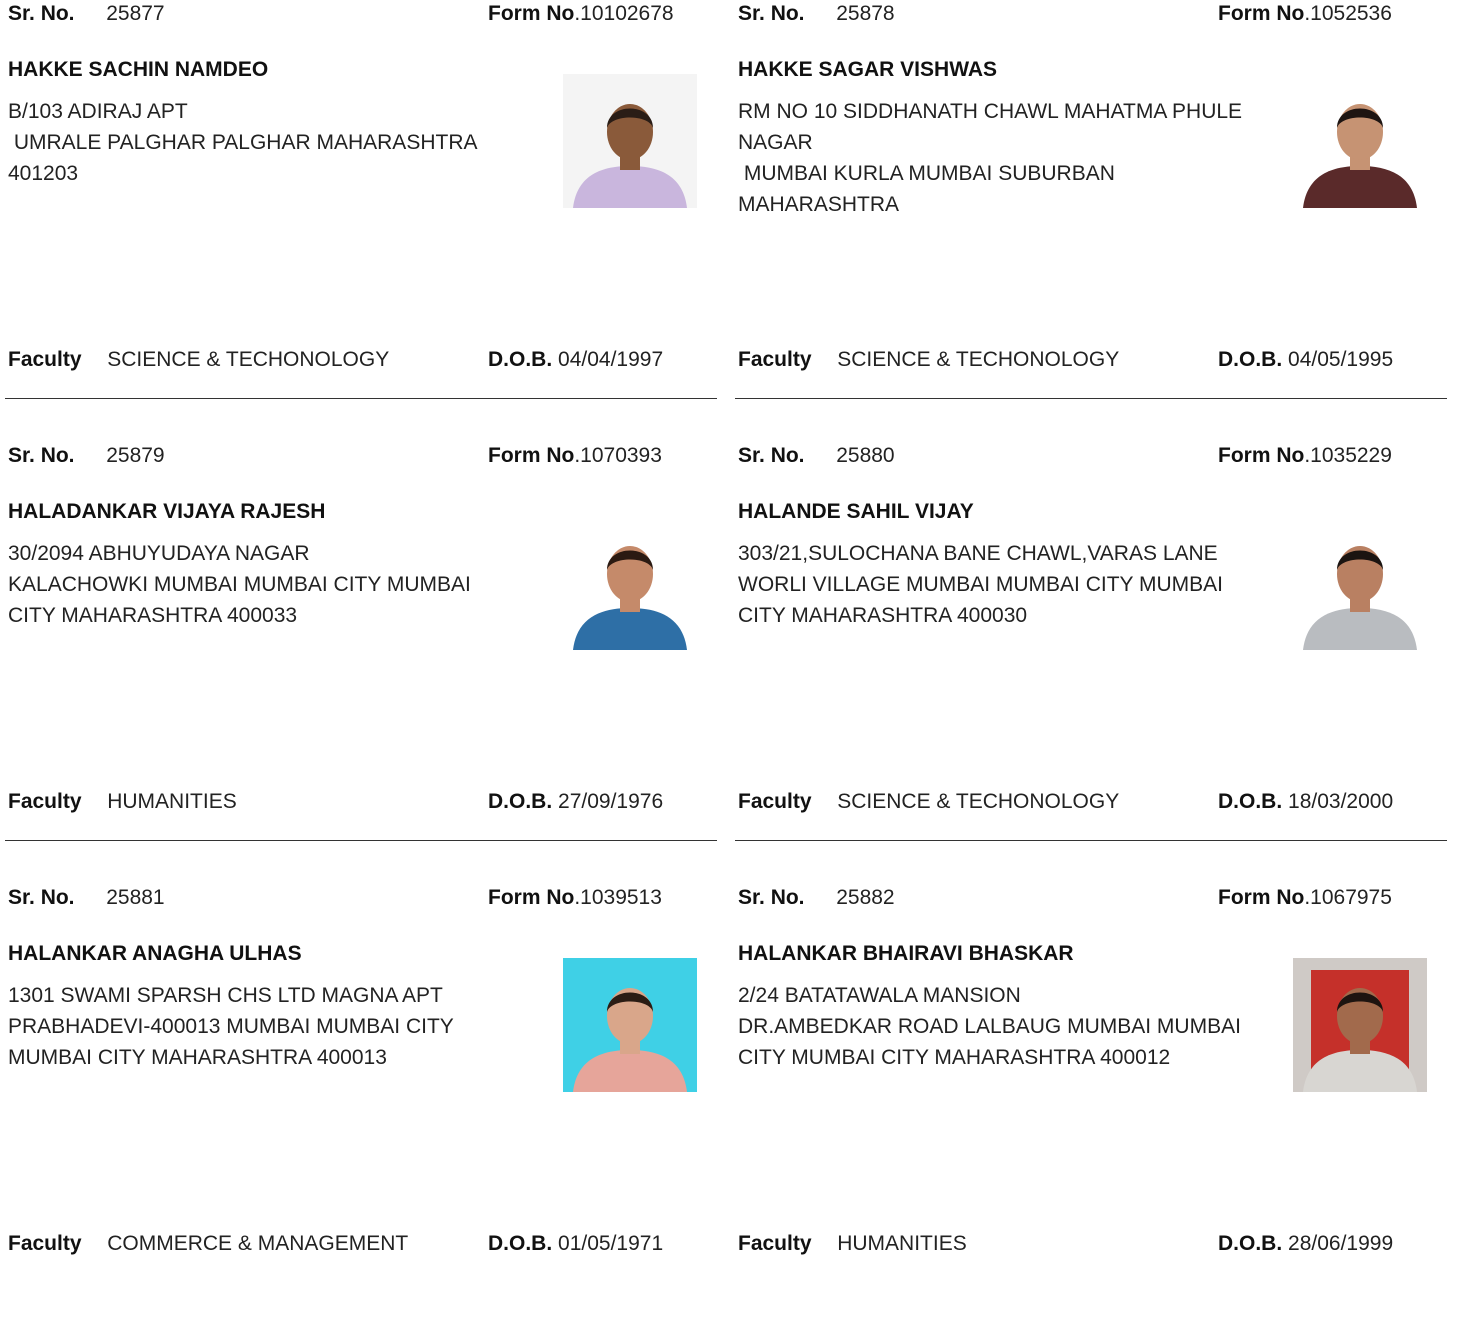  What do you see at coordinates (926, 173) in the screenshot?
I see `address-line: MUMBAI KURLA MUMBAI SUBURBAN` at bounding box center [926, 173].